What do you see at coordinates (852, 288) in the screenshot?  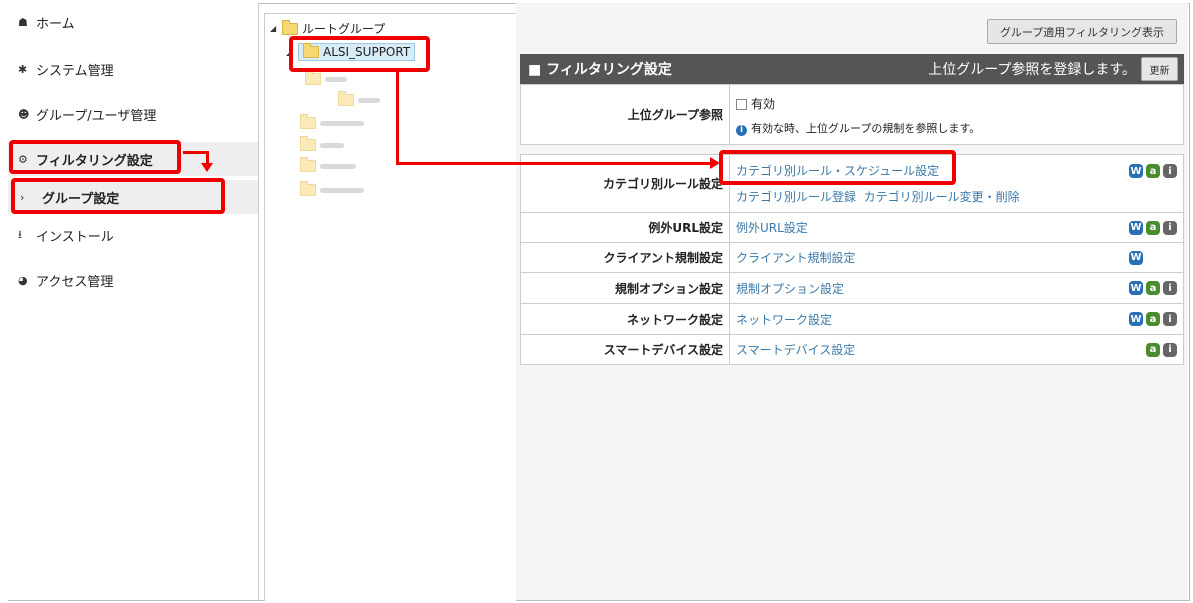 I see `table-row: 規制オプション設定 規制オプション設定 W a i` at bounding box center [852, 288].